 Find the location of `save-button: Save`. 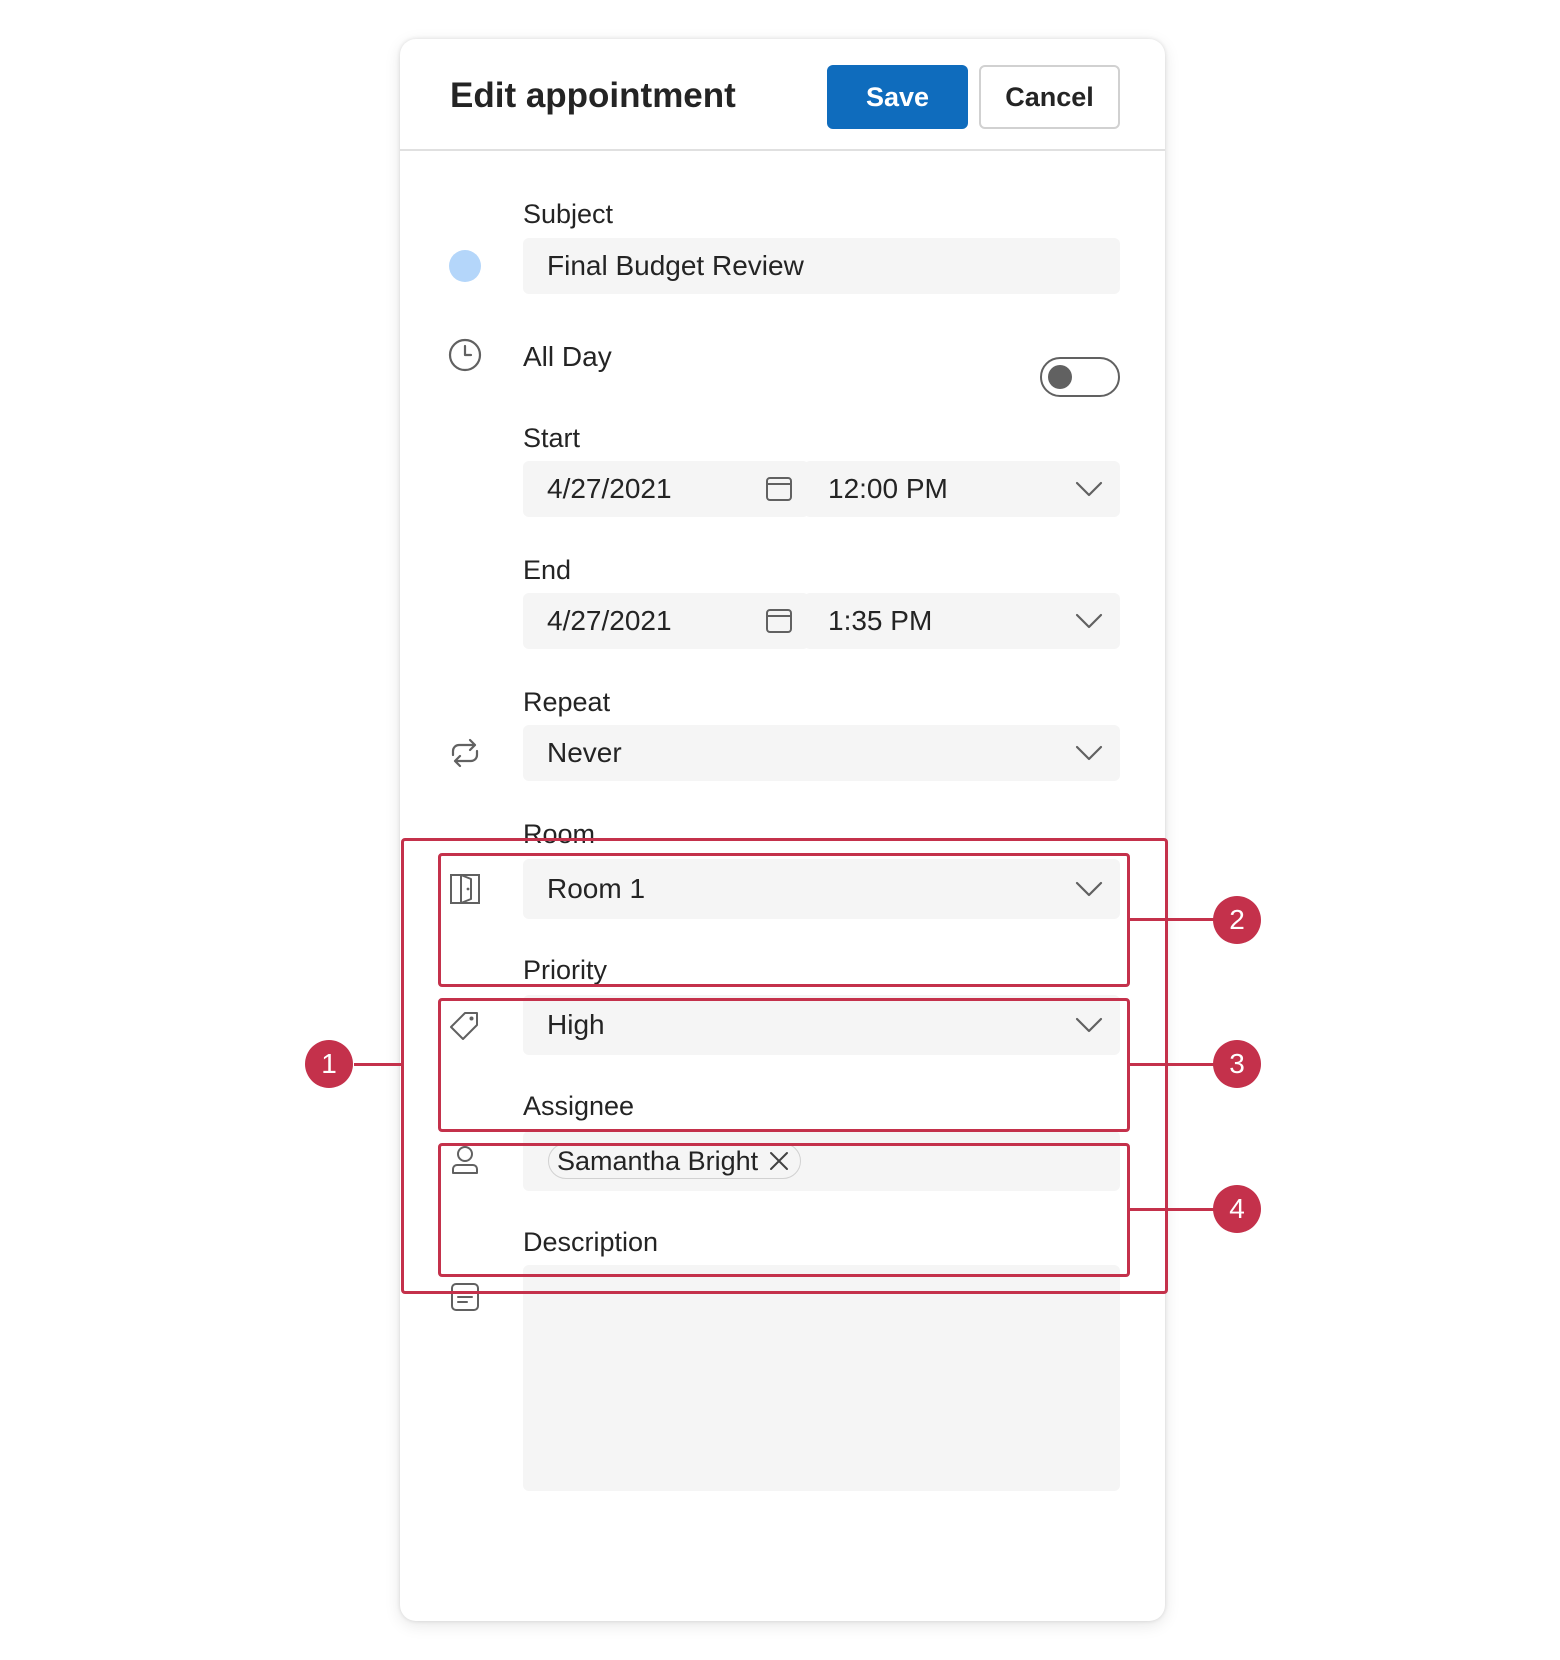

save-button: Save is located at coordinates (897, 97).